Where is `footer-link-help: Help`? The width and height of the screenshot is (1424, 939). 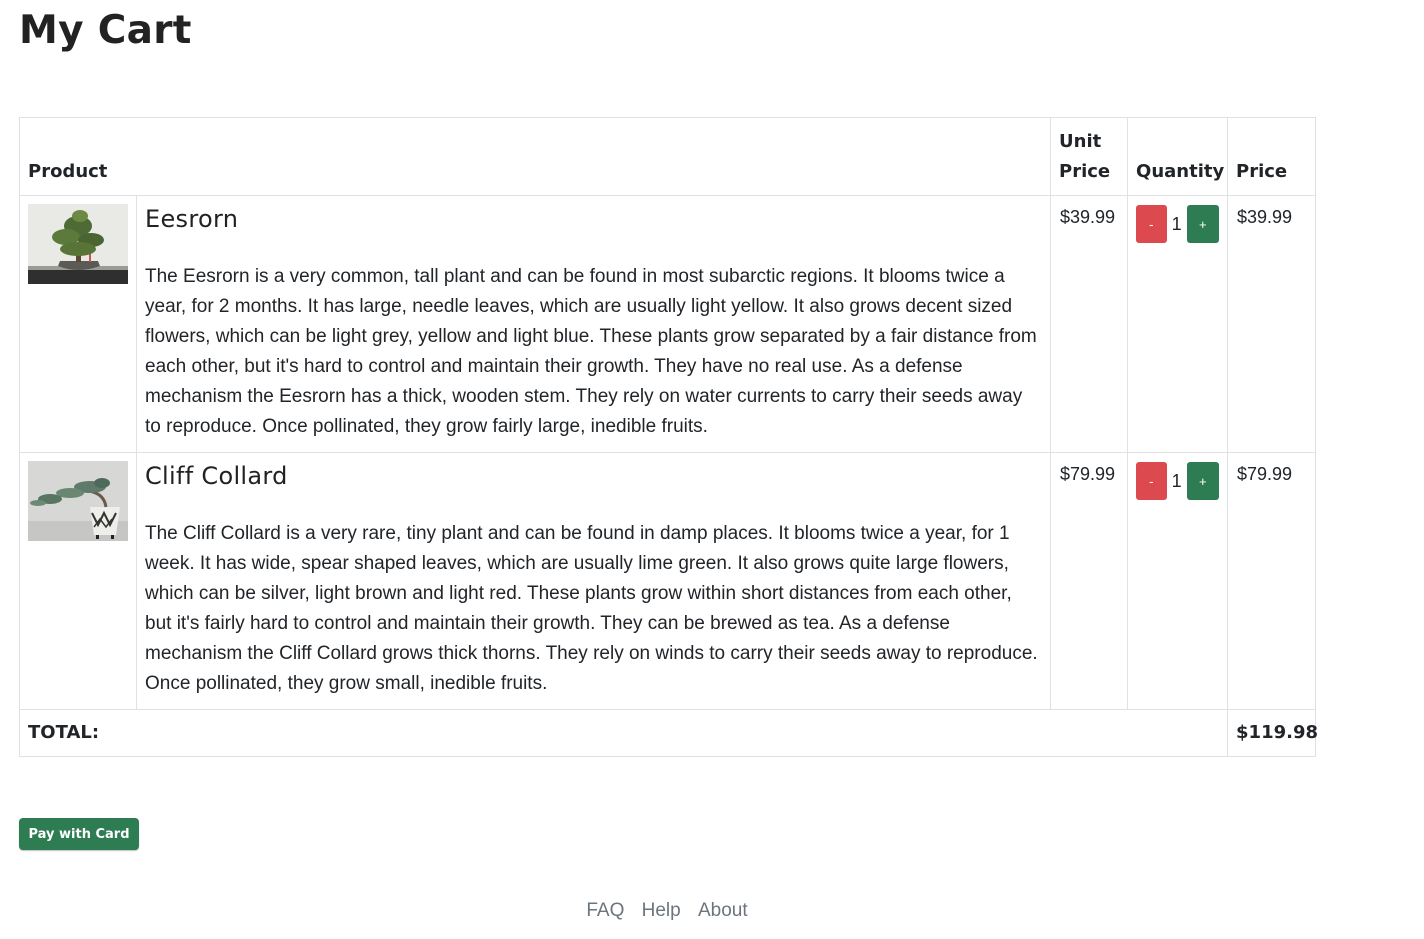 footer-link-help: Help is located at coordinates (661, 910).